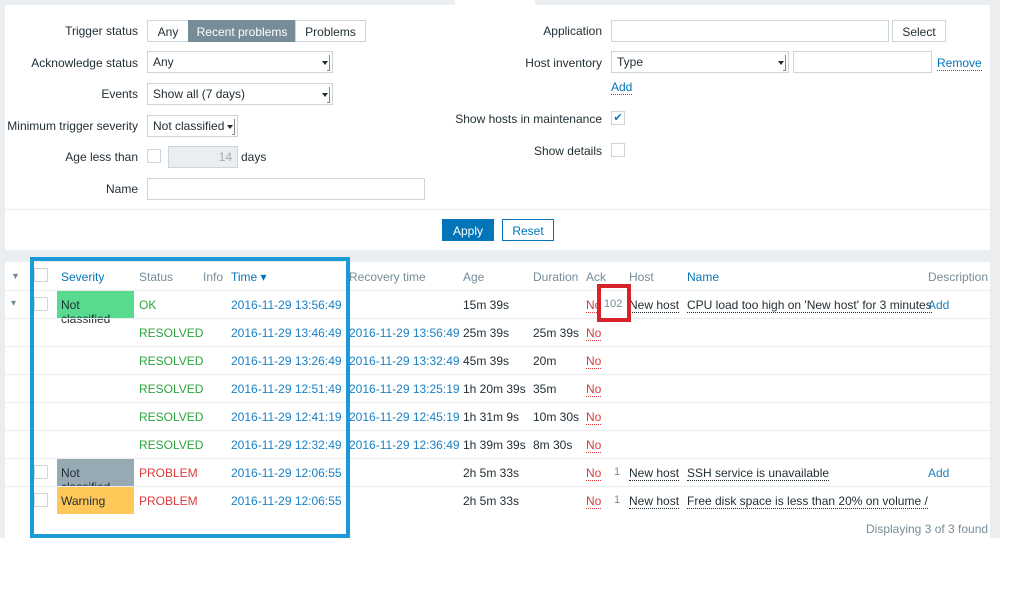  Describe the element at coordinates (404, 361) in the screenshot. I see `recovery-time-link: 2016-11-29 13:32:49` at that location.